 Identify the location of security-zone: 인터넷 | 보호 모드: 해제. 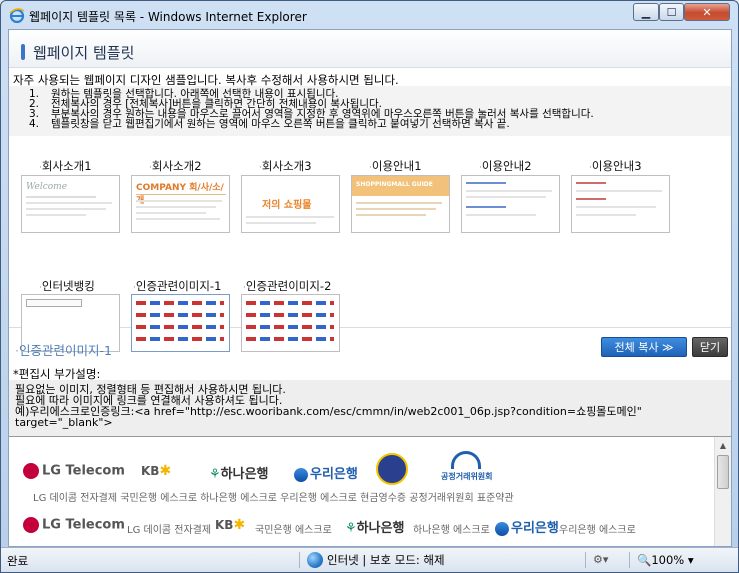
(376, 560).